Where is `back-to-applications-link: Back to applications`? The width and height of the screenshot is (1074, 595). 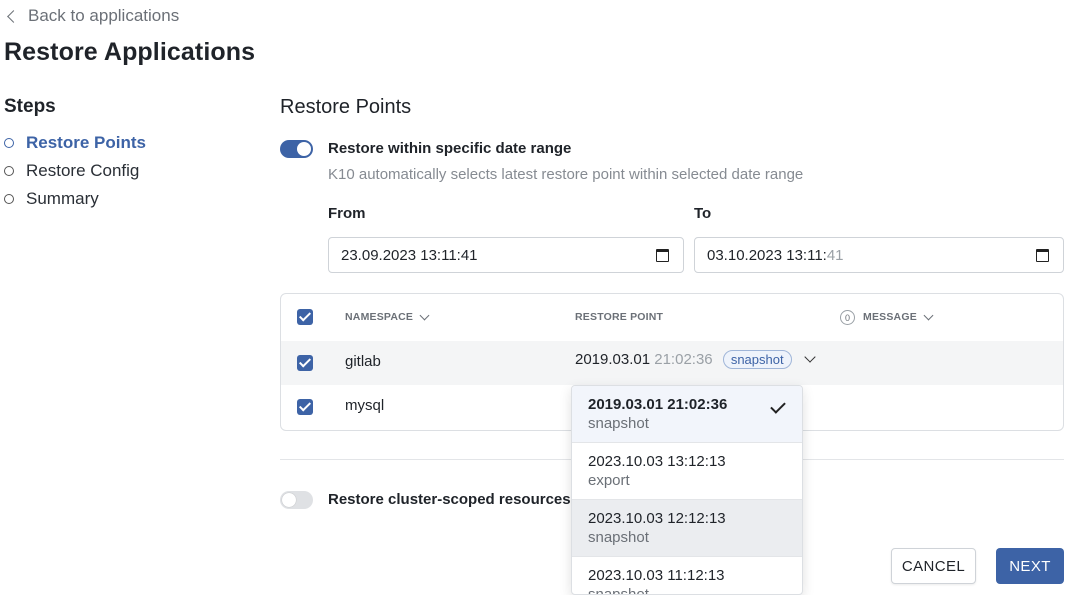 back-to-applications-link: Back to applications is located at coordinates (92, 16).